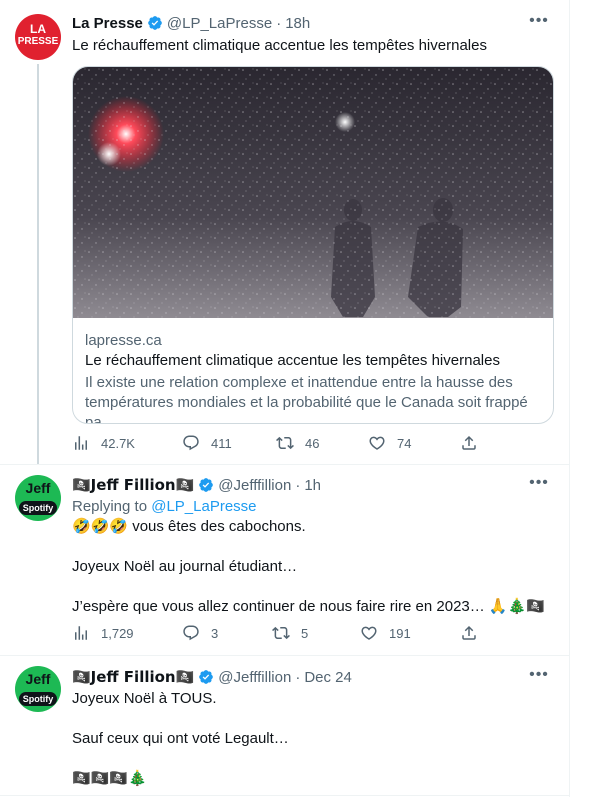 Image resolution: width=600 pixels, height=797 pixels. I want to click on avatar-text-presse: PRESSE, so click(38, 41).